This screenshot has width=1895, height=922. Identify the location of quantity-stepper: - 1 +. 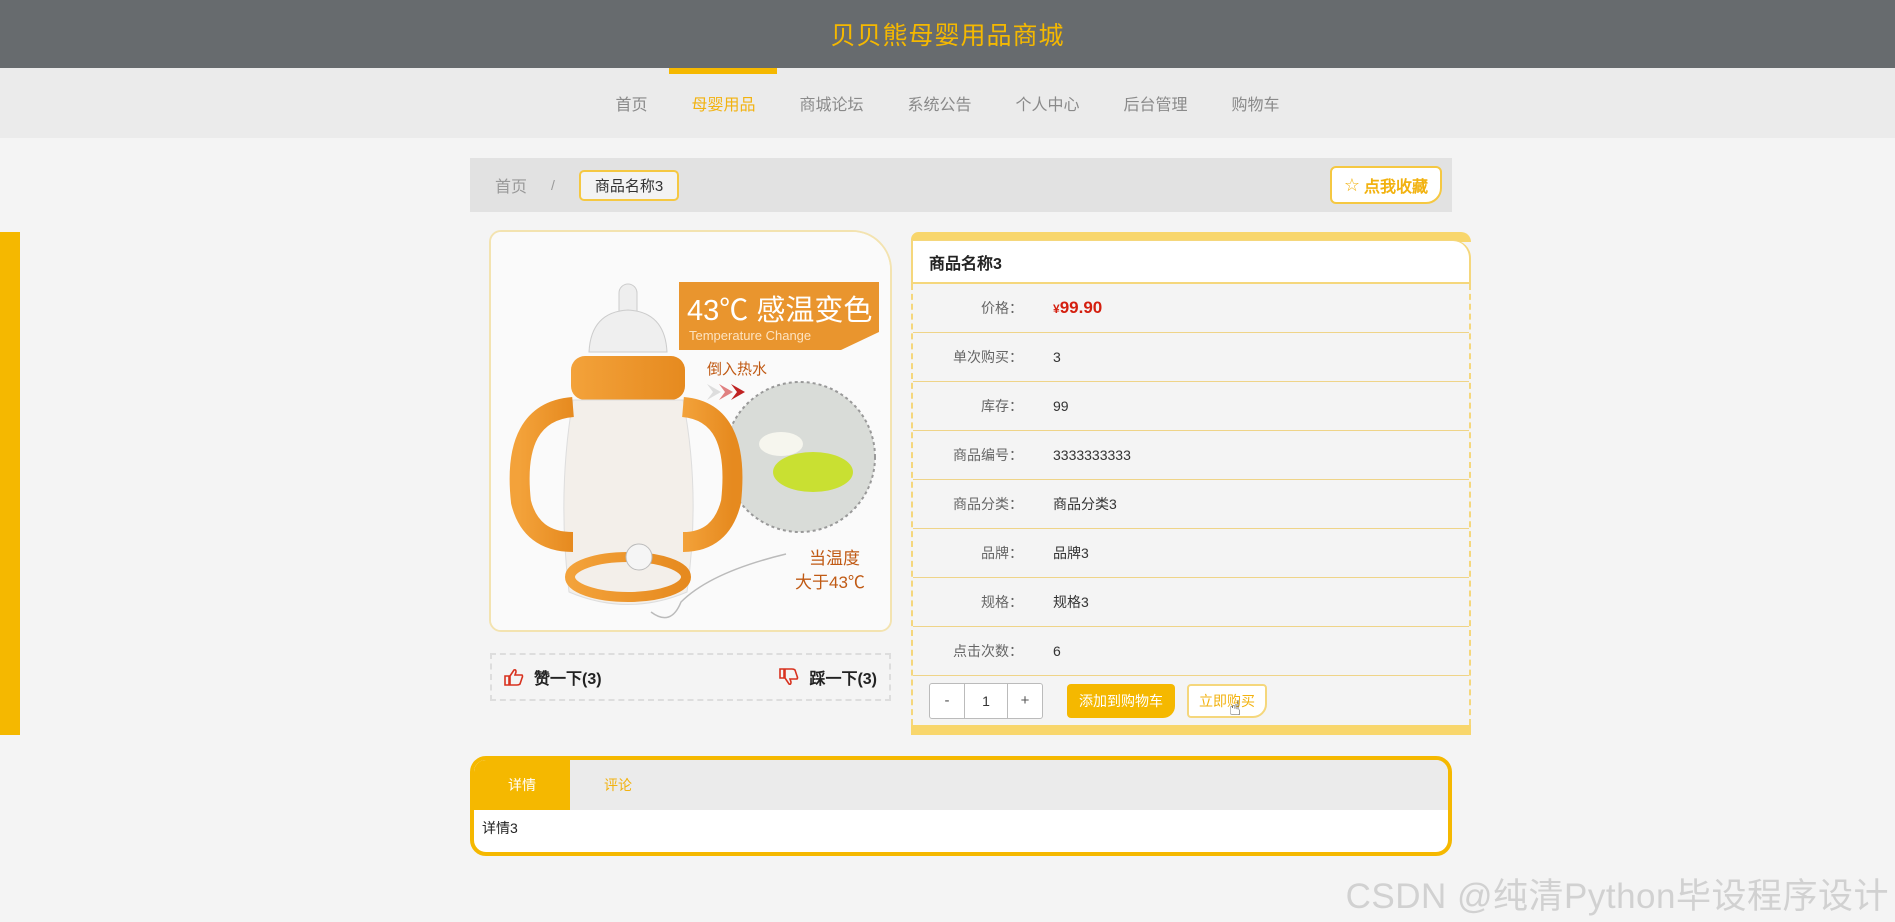
(986, 700).